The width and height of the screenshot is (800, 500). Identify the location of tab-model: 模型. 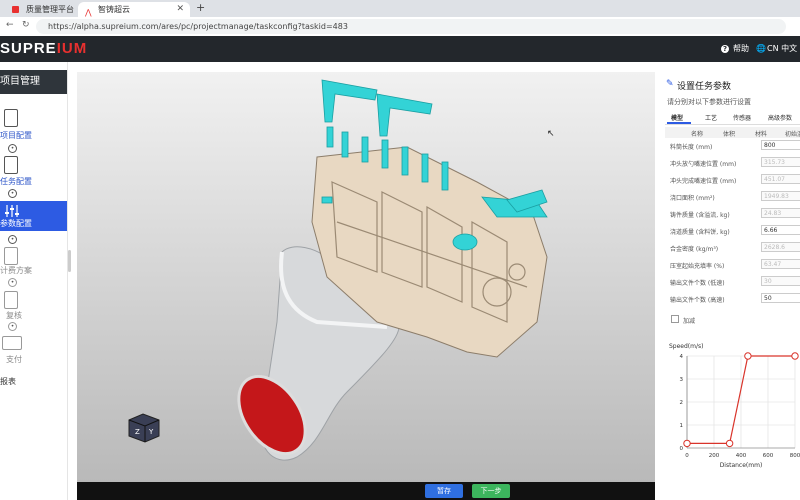
(677, 117).